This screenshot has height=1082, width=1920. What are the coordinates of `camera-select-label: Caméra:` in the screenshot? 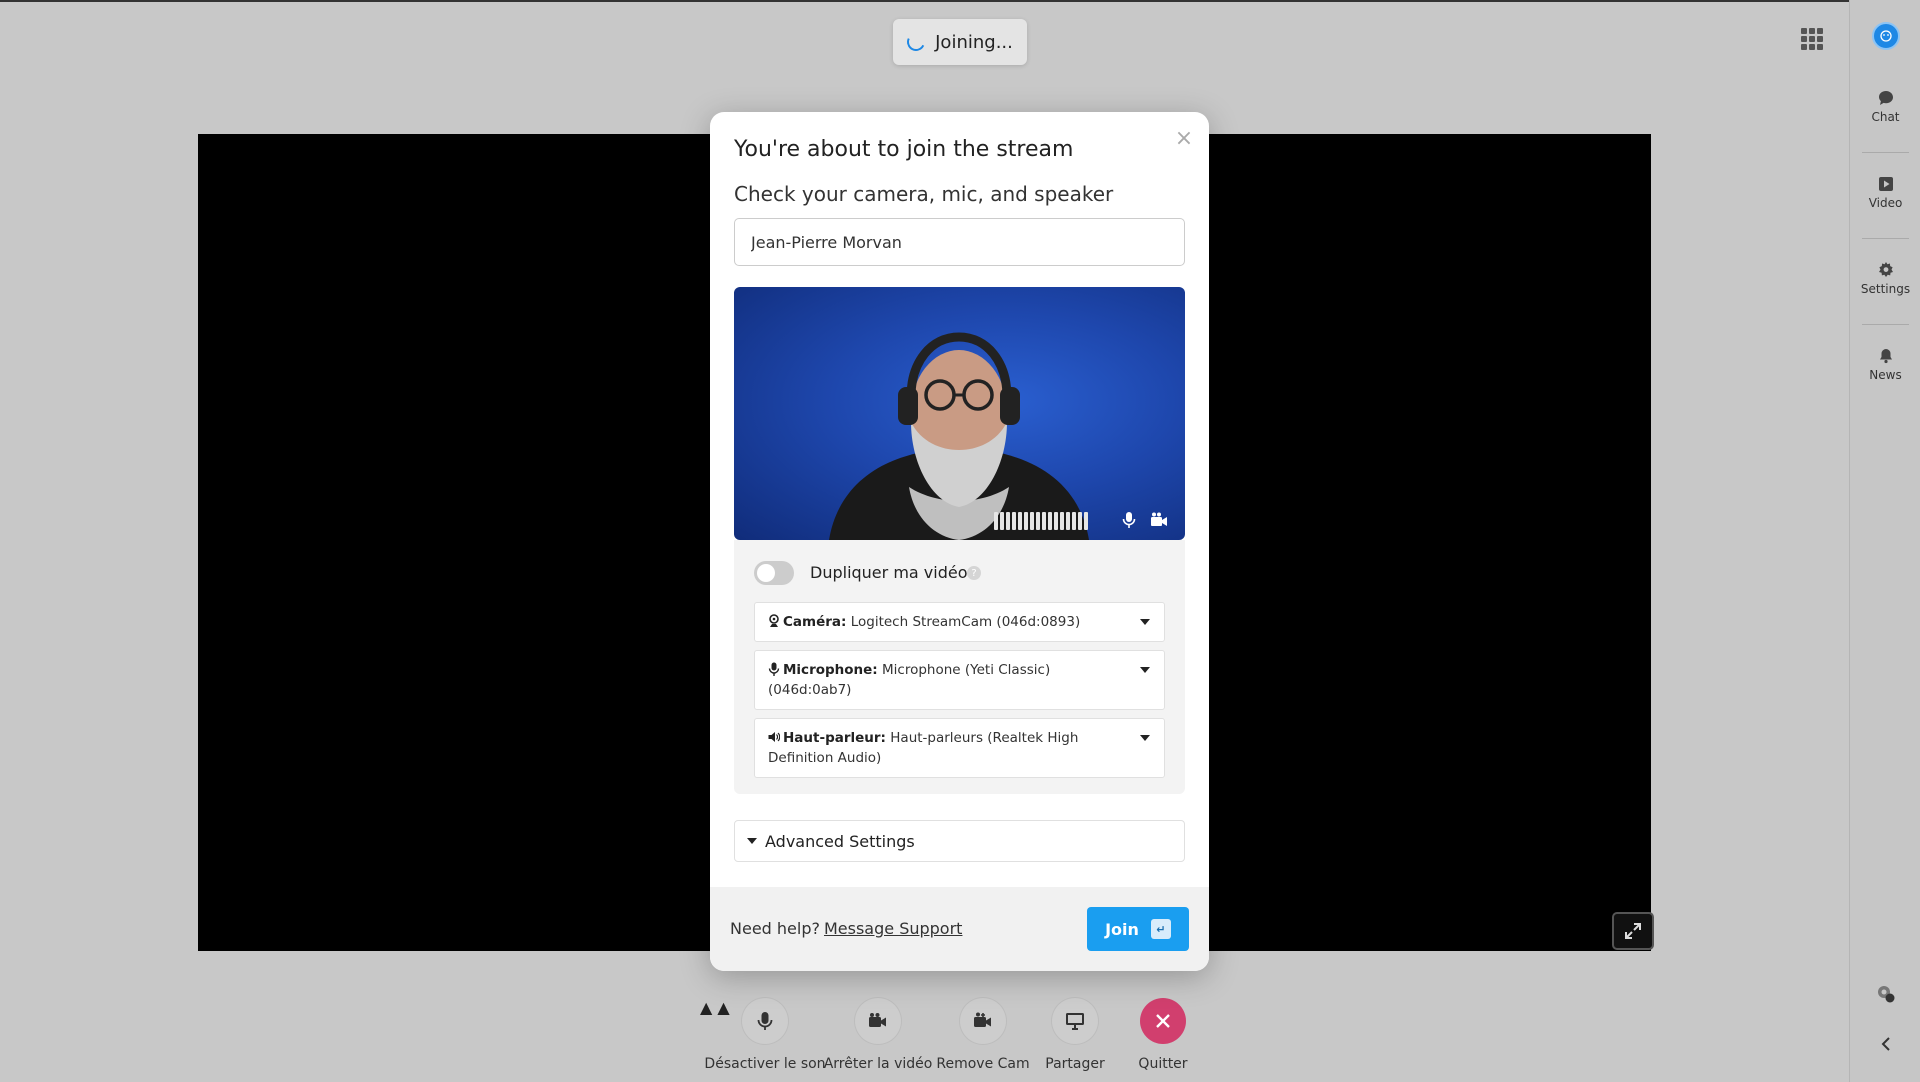 It's located at (815, 622).